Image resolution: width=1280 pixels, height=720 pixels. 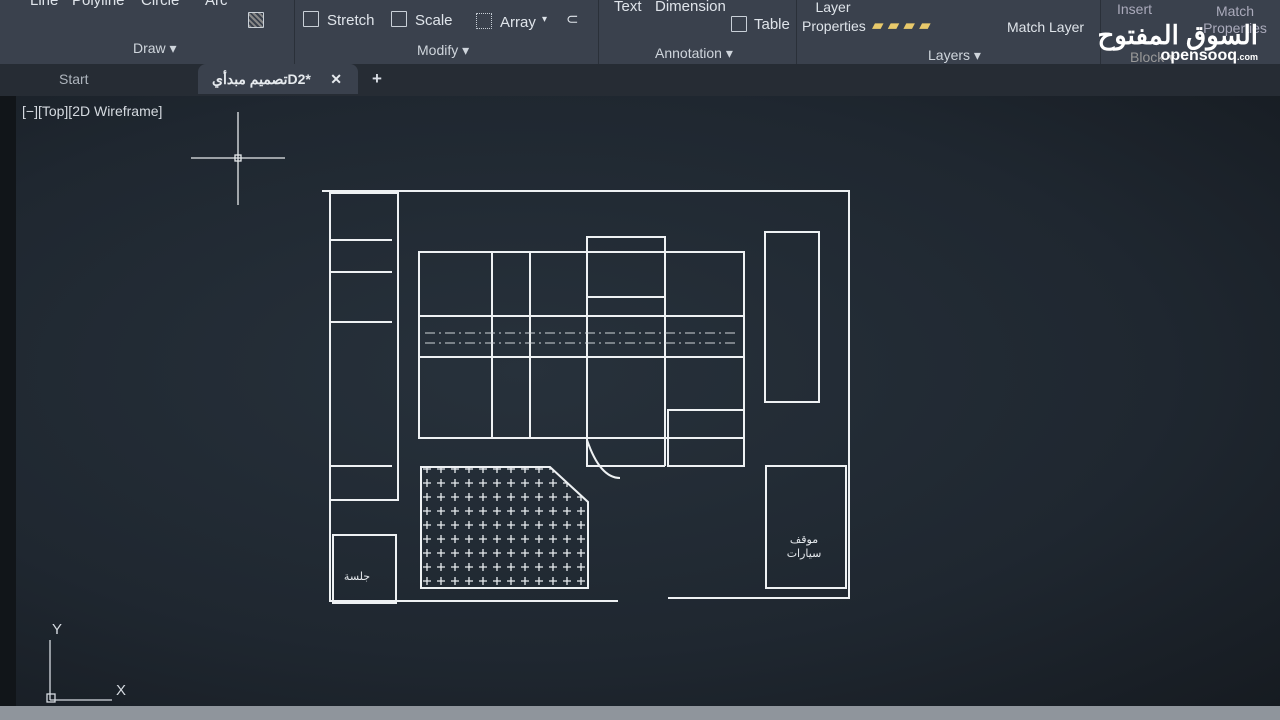 What do you see at coordinates (364, 569) in the screenshot?
I see `seating-area` at bounding box center [364, 569].